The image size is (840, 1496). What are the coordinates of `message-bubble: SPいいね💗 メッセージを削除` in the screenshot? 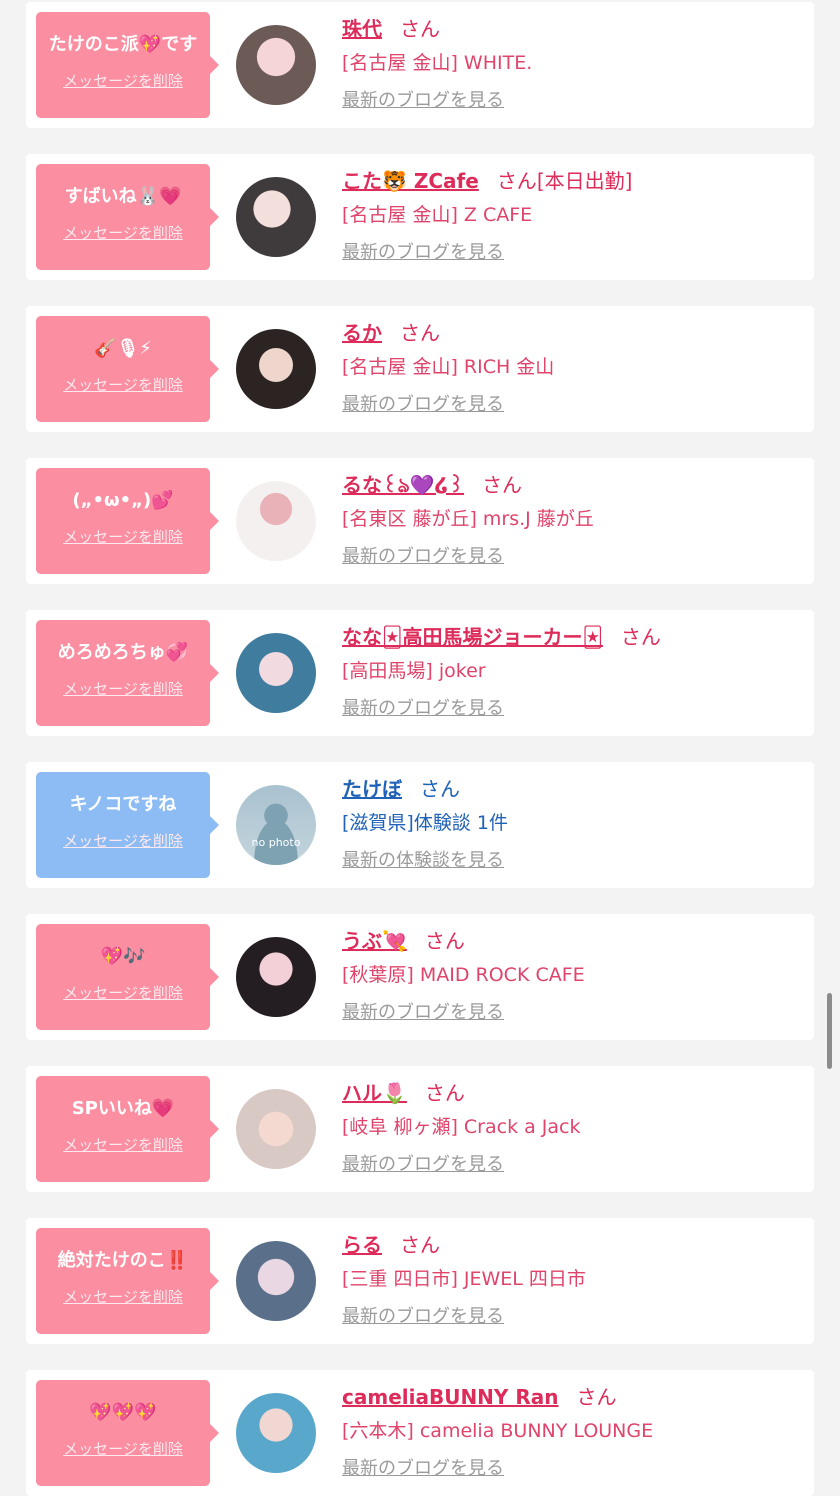 It's located at (127, 1129).